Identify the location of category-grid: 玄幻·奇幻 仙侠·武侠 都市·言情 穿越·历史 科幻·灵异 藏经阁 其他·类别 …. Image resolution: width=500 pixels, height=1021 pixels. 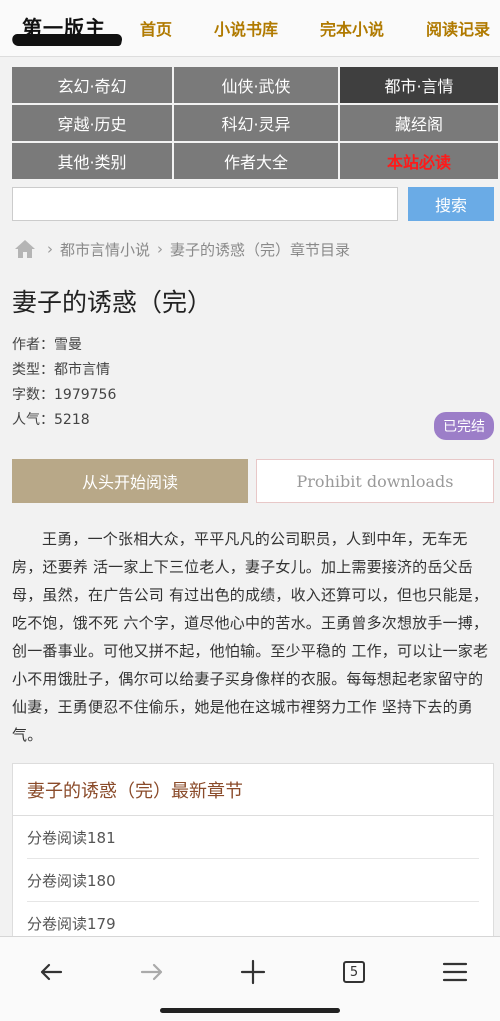
(255, 123).